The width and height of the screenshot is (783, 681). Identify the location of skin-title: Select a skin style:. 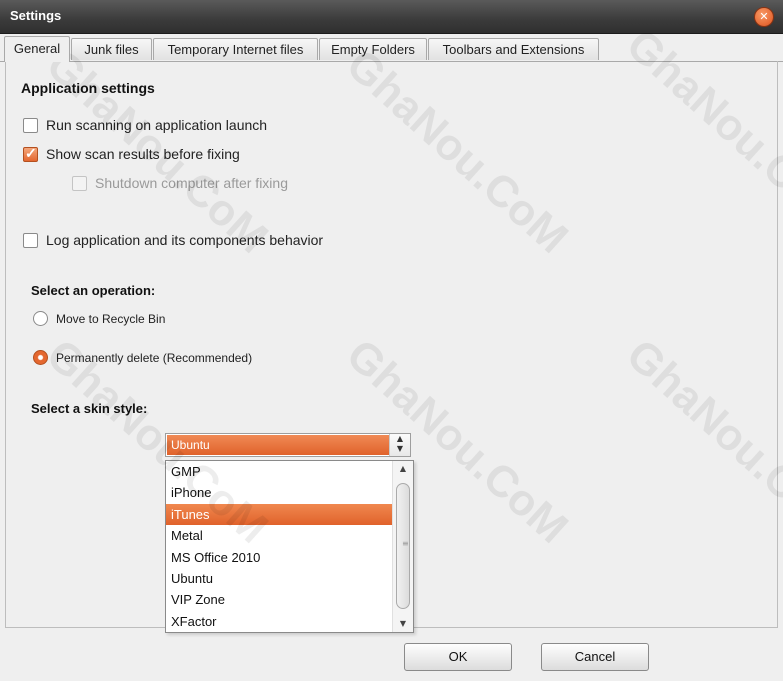
(89, 408).